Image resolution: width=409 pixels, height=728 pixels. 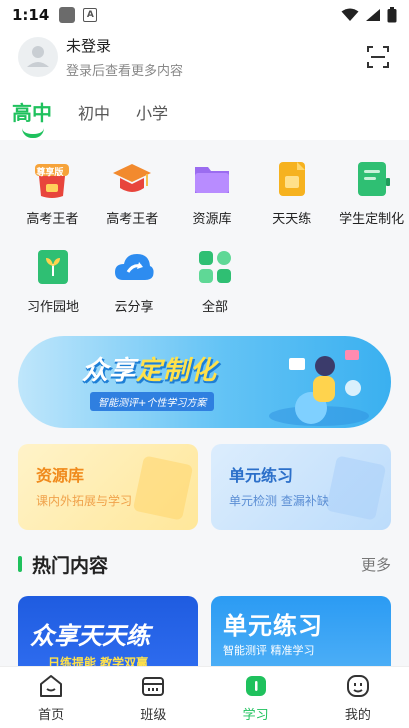 I want to click on premium-cap-icon: 尊享版, so click(x=52, y=179).